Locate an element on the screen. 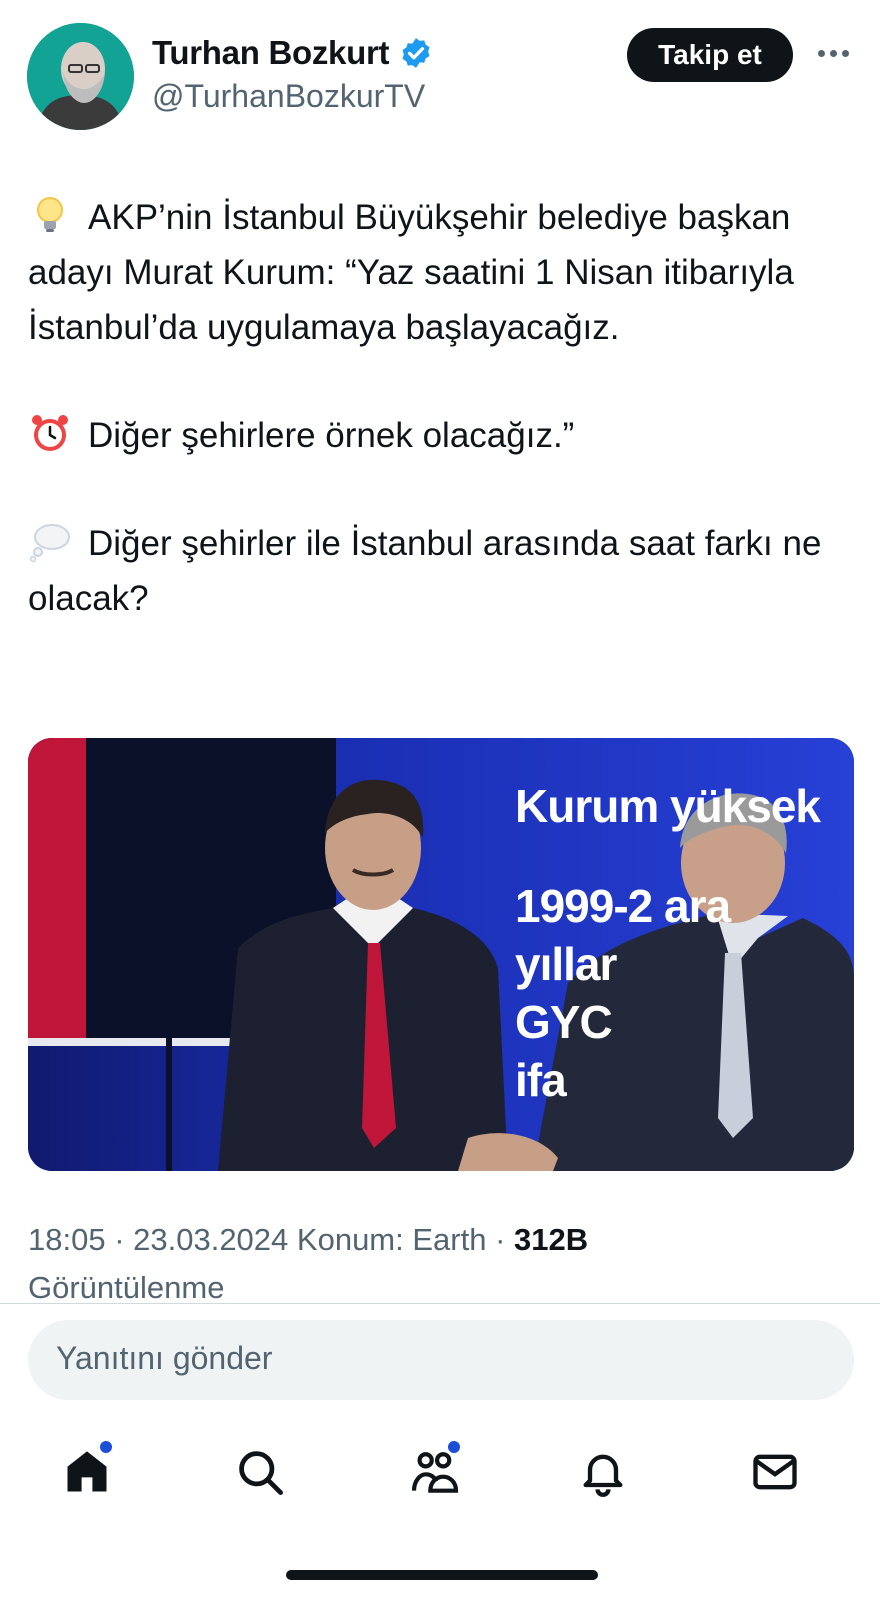 The height and width of the screenshot is (1600, 880). messages-icon is located at coordinates (775, 1472).